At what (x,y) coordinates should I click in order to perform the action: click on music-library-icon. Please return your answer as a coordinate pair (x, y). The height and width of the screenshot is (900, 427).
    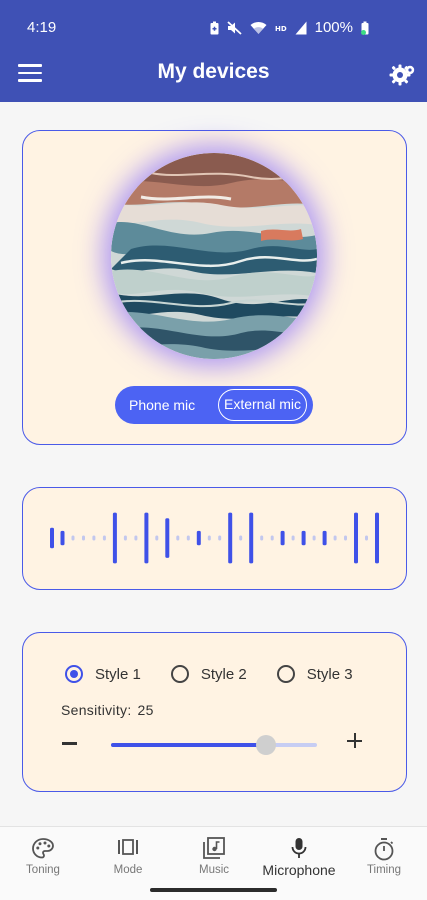
    Looking at the image, I should click on (214, 848).